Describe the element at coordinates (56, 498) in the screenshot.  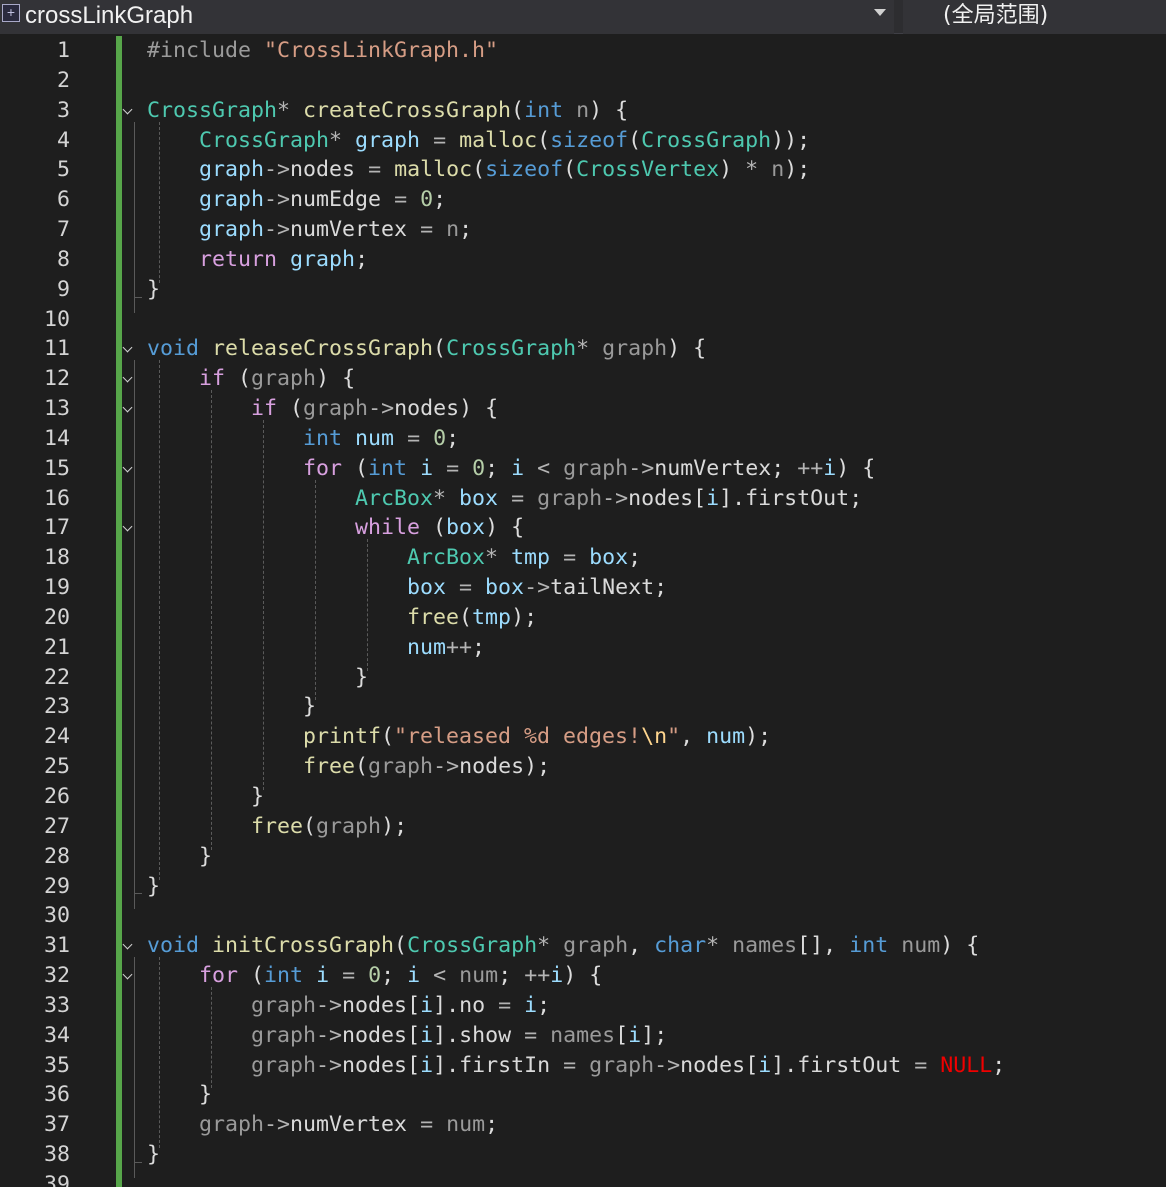
I see `line-number: 16` at that location.